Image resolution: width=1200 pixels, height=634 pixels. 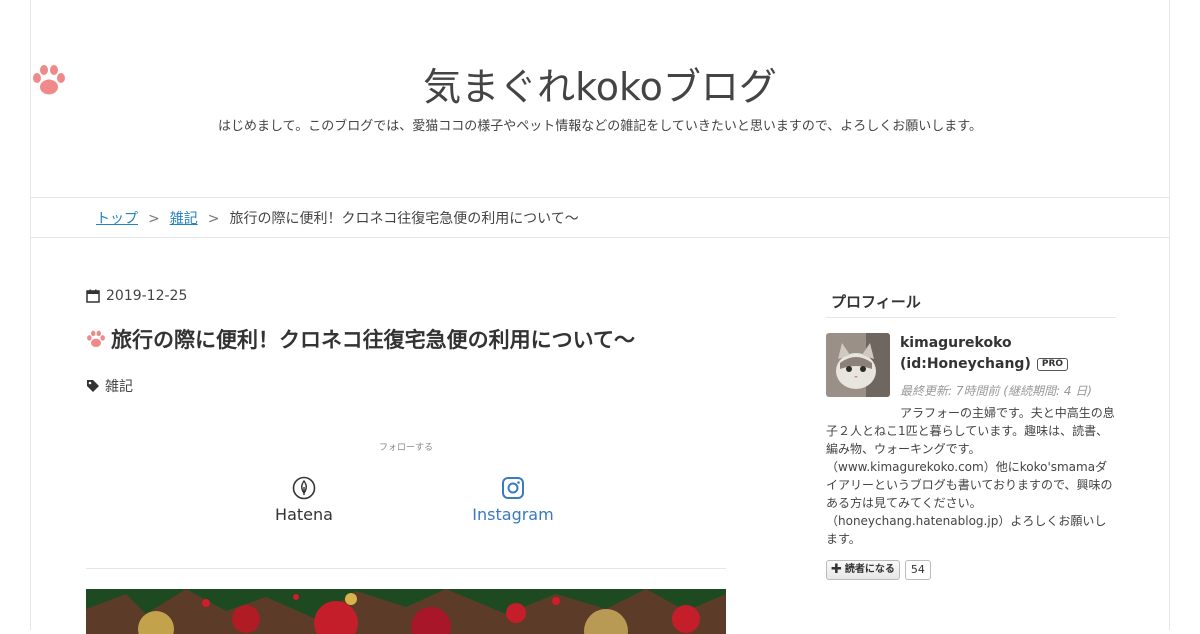 What do you see at coordinates (858, 365) in the screenshot?
I see `avatar` at bounding box center [858, 365].